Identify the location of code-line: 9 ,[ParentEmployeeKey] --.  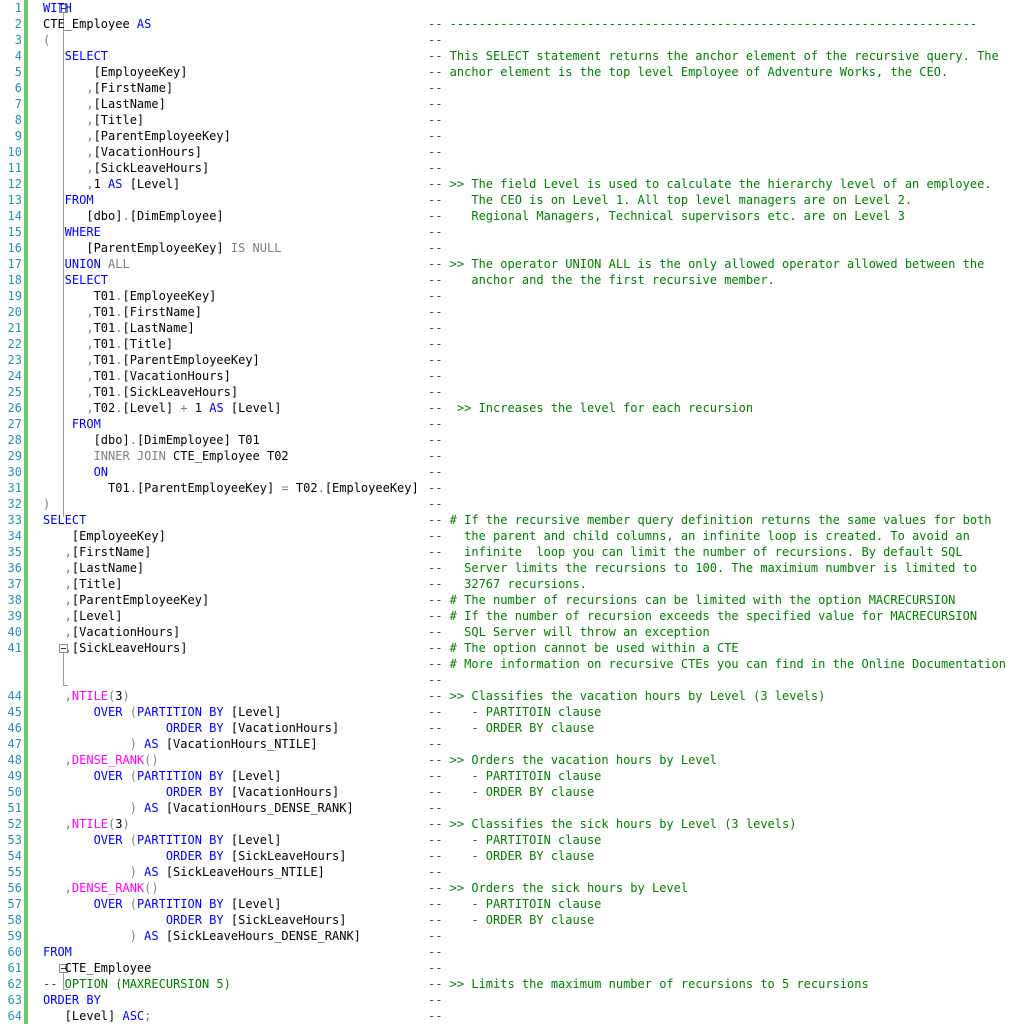
(505, 136).